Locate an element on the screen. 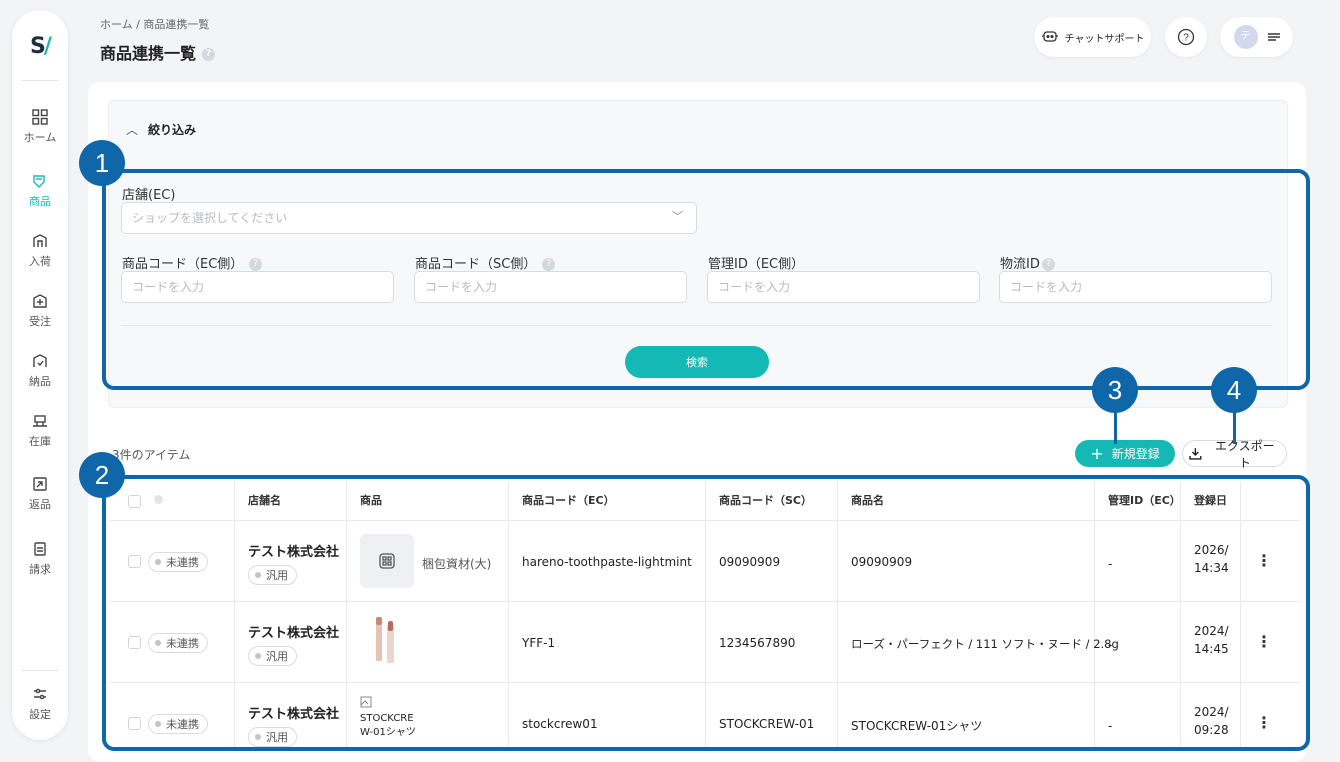 The height and width of the screenshot is (762, 1340). product-name: STOCKCREW-01シャツ is located at coordinates (917, 726).